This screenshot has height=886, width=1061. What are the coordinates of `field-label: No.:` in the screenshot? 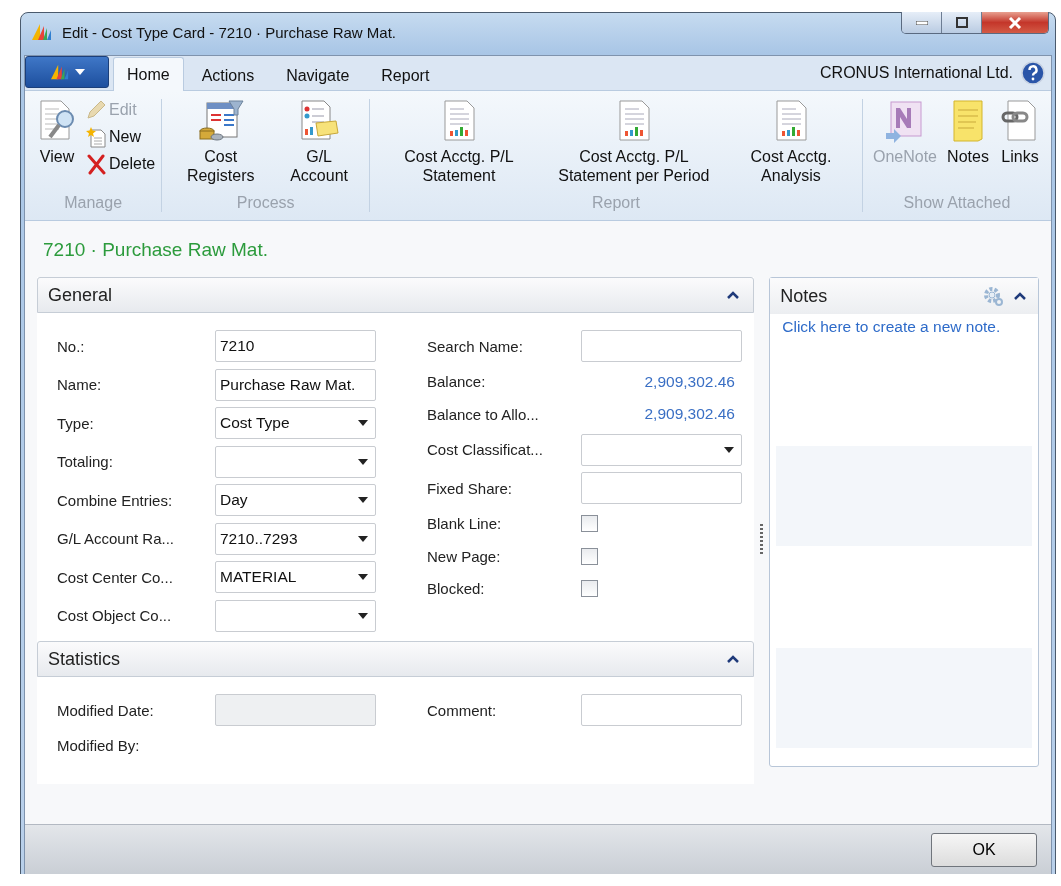 It's located at (71, 346).